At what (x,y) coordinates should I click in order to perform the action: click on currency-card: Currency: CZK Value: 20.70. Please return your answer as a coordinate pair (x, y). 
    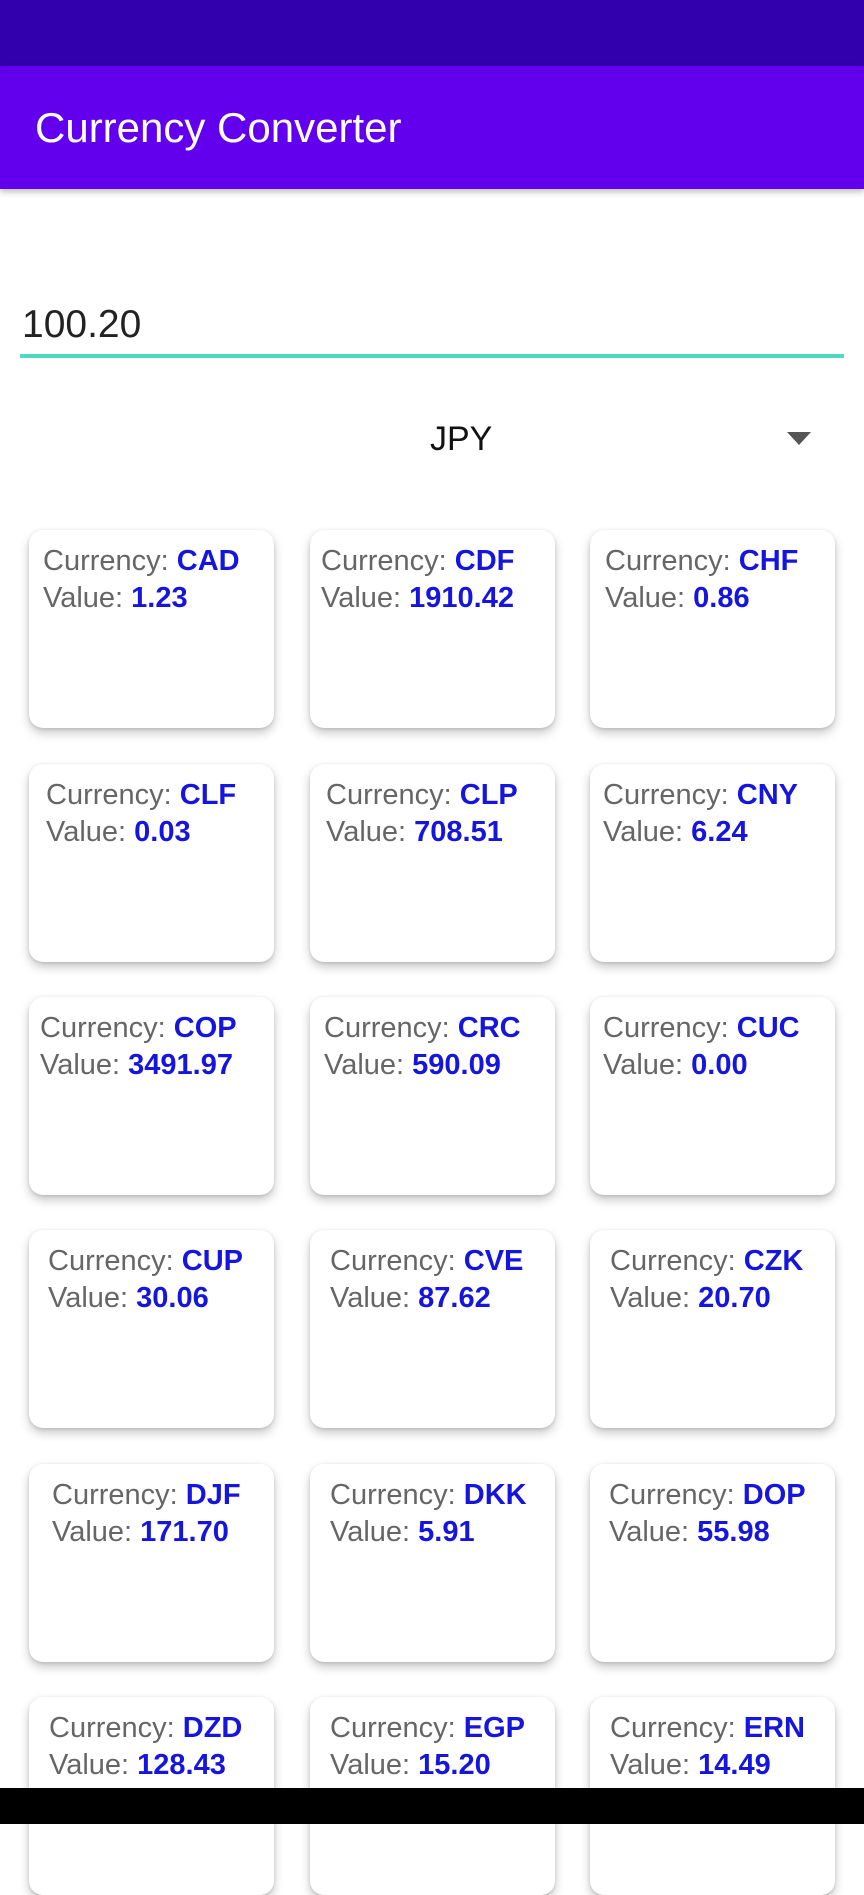
    Looking at the image, I should click on (712, 1329).